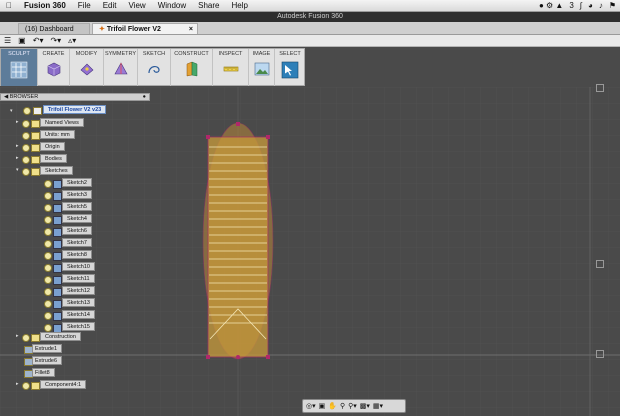 Image resolution: width=620 pixels, height=416 pixels. What do you see at coordinates (110, 5) in the screenshot?
I see `menu-edit: Edit` at bounding box center [110, 5].